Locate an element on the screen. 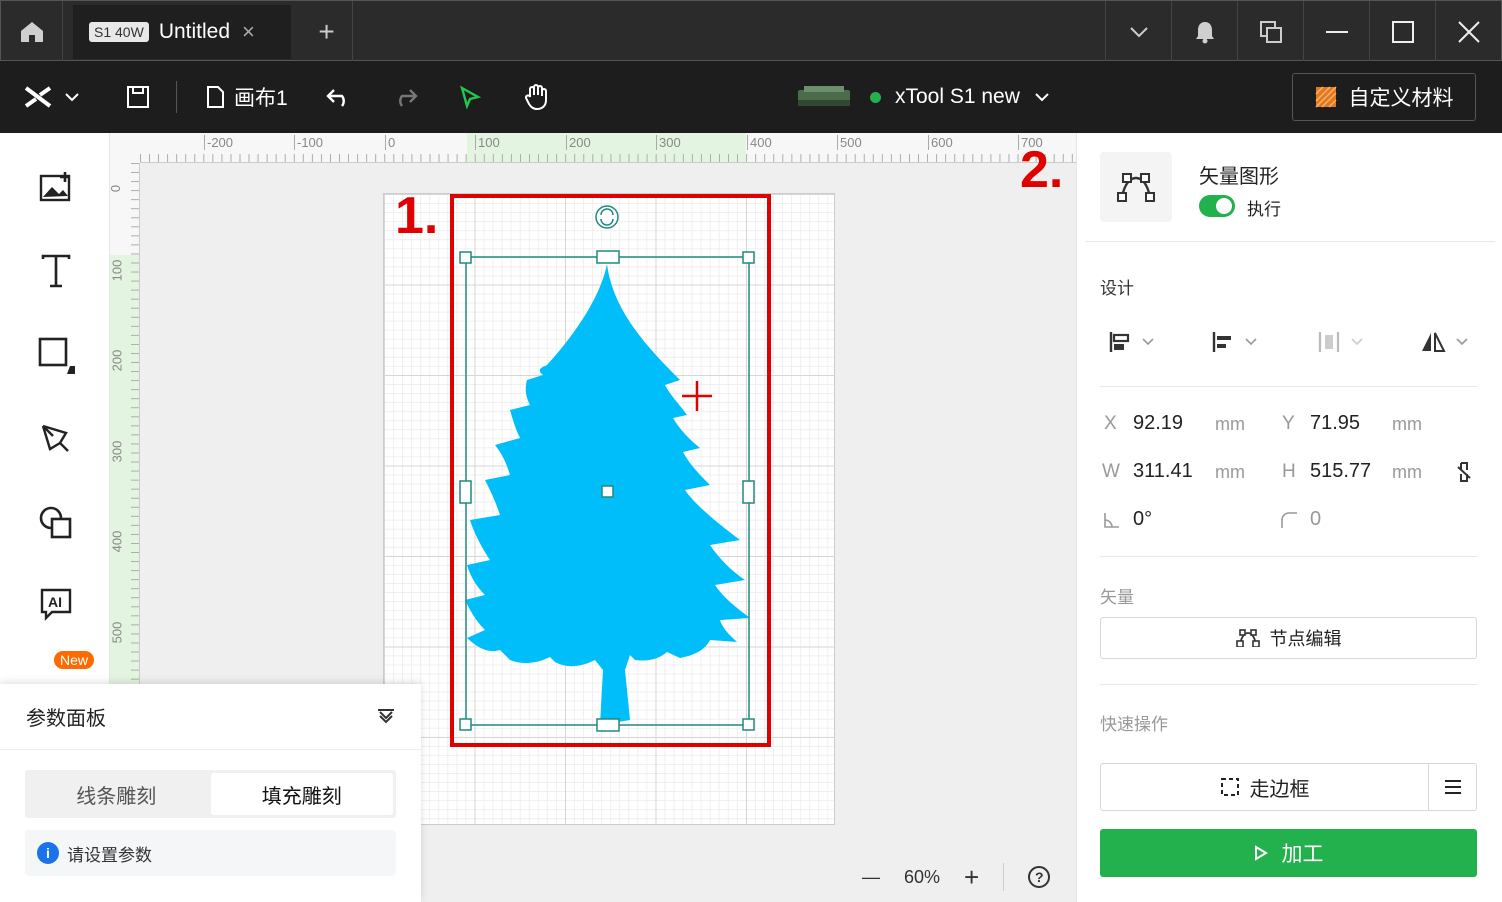 The height and width of the screenshot is (902, 1502). device-name: xTool S1 new is located at coordinates (957, 96).